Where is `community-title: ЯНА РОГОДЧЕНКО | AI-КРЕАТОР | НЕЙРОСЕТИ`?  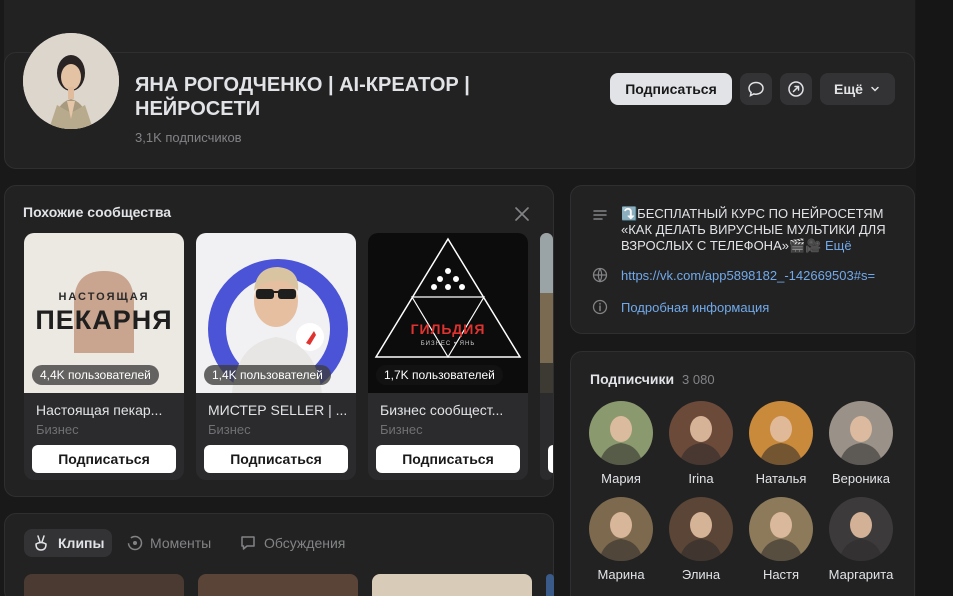
community-title: ЯНА РОГОДЧЕНКО | AI-КРЕАТОР | НЕЙРОСЕТИ is located at coordinates (302, 97).